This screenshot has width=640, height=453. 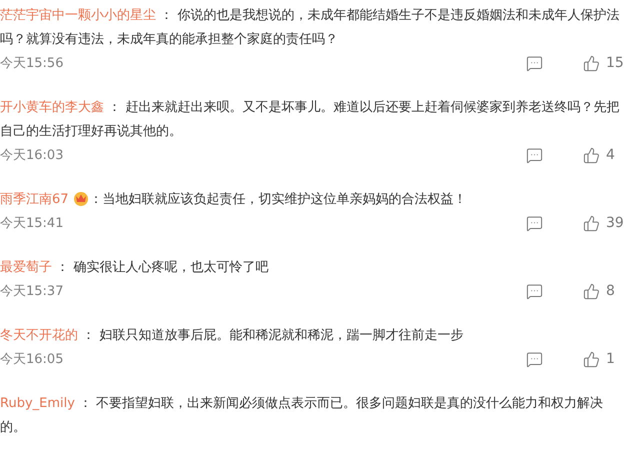 I want to click on comment-text: 开小黄车的李大鑫 ： 赶出来就赶出来呗。又不是坏事儿。难道以后还要上赶着伺候婆家到养老送终吗？先把自己的生活打理好再说其他的。, so click(x=310, y=120).